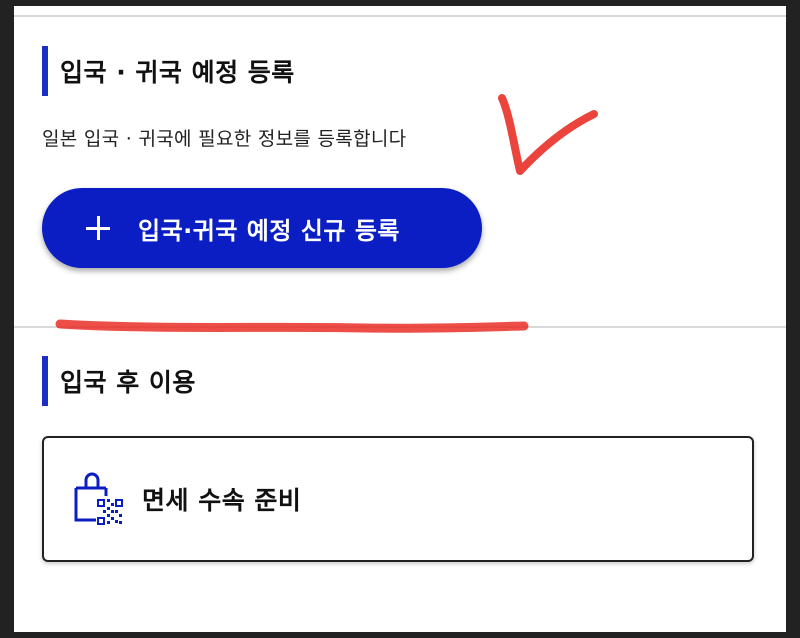  I want to click on tax-free-preparation-label: 면세 수속 준비, so click(222, 500).